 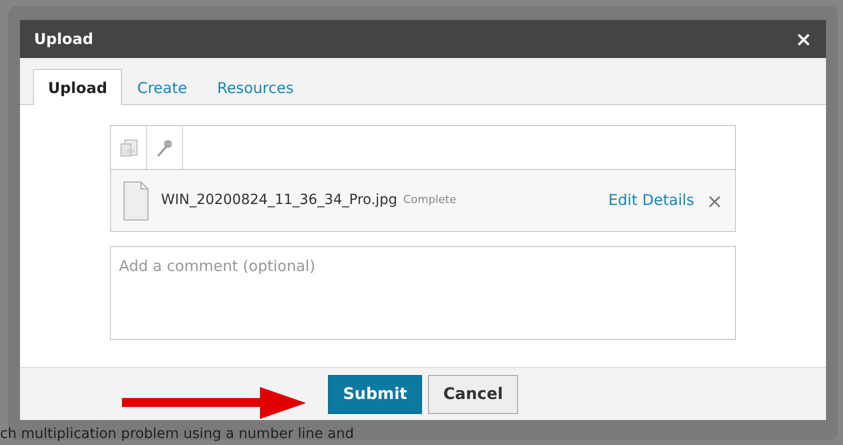 What do you see at coordinates (714, 200) in the screenshot?
I see `remove-button: ×` at bounding box center [714, 200].